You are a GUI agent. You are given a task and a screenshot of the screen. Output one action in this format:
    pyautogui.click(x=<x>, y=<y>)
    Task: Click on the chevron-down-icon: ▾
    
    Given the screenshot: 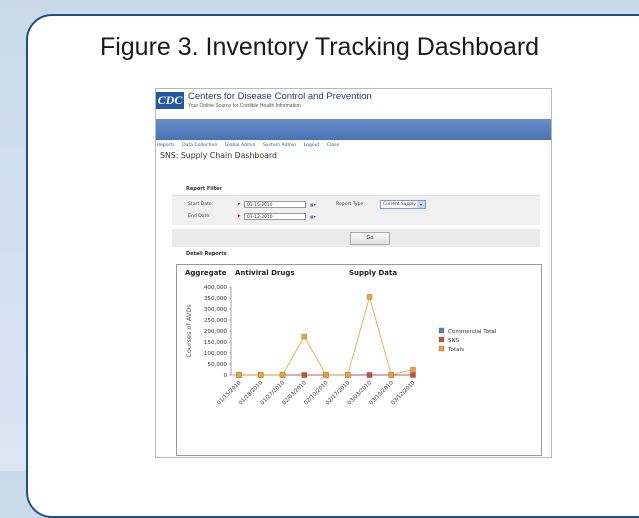 What is the action you would take?
    pyautogui.click(x=421, y=204)
    